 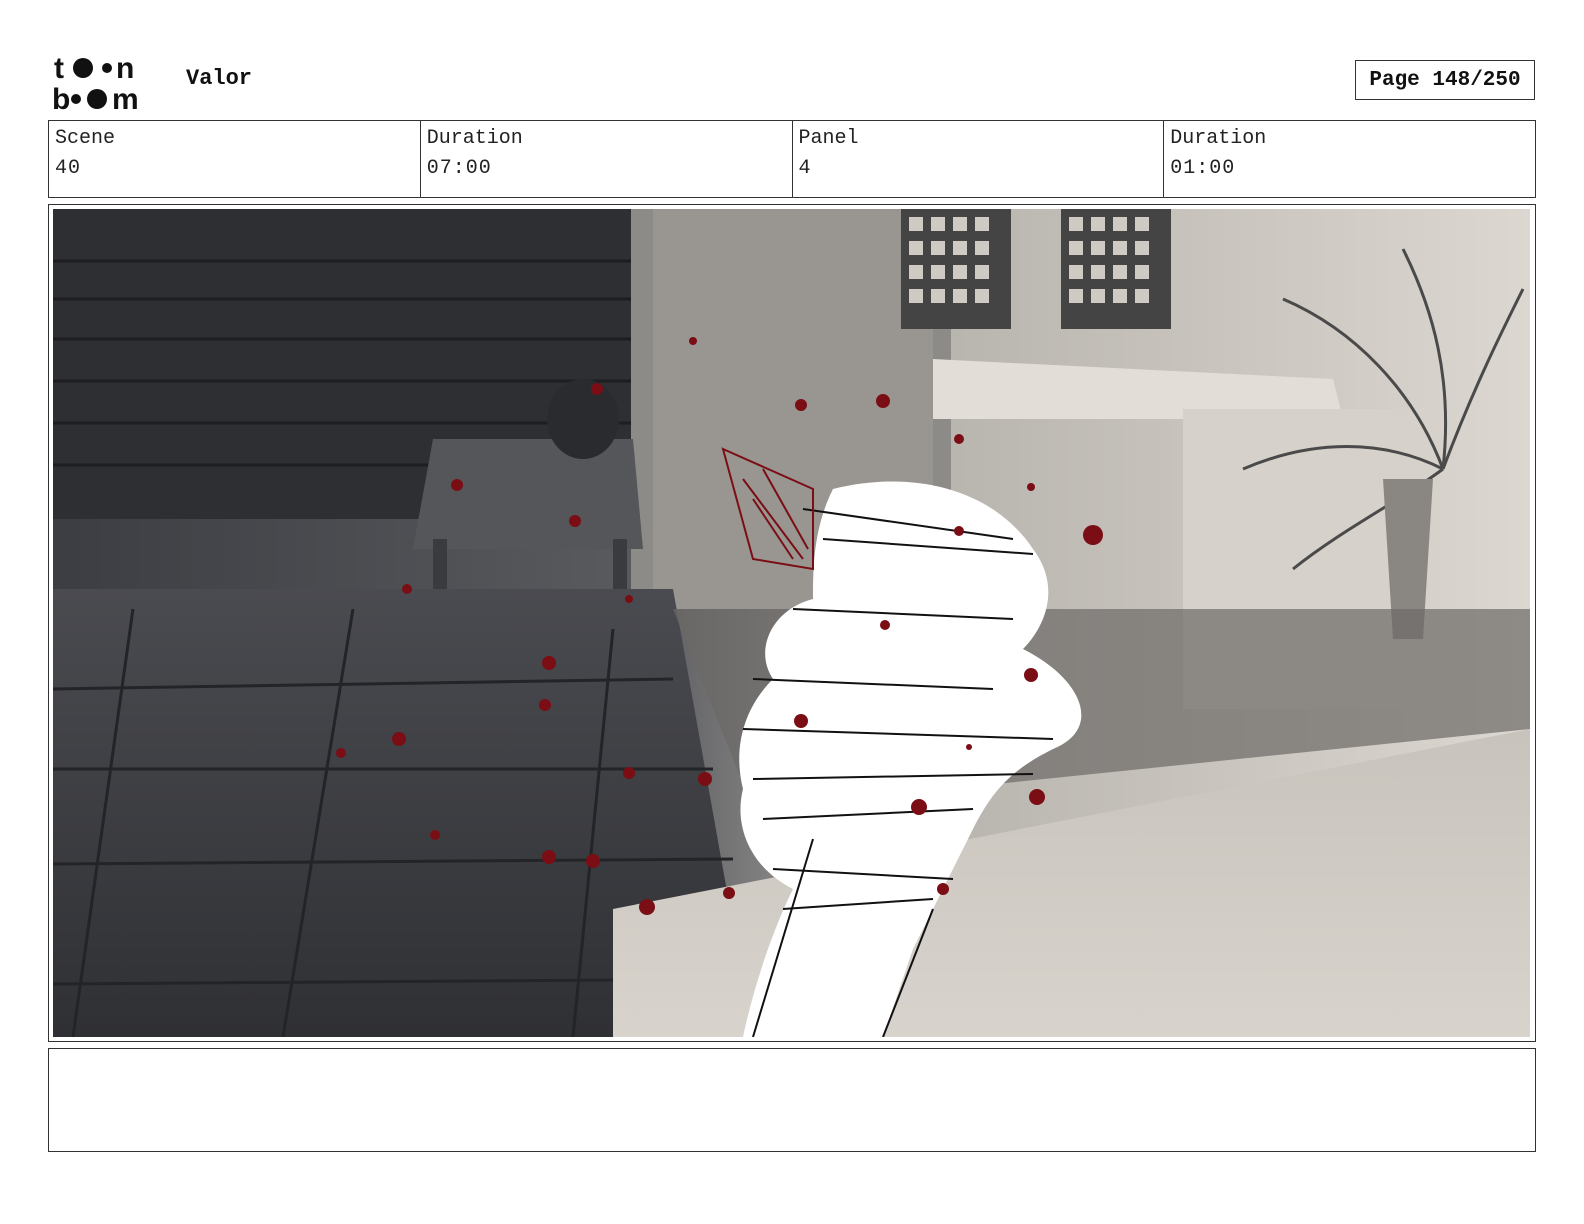 What do you see at coordinates (805, 168) in the screenshot?
I see `panel-value: 4` at bounding box center [805, 168].